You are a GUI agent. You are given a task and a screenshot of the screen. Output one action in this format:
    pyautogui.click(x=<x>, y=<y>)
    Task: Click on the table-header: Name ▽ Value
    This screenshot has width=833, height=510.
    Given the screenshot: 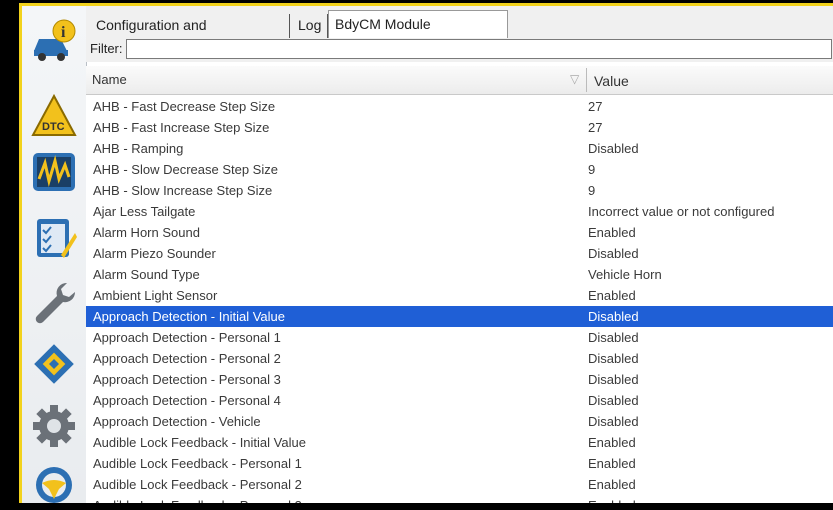 What is the action you would take?
    pyautogui.click(x=459, y=80)
    